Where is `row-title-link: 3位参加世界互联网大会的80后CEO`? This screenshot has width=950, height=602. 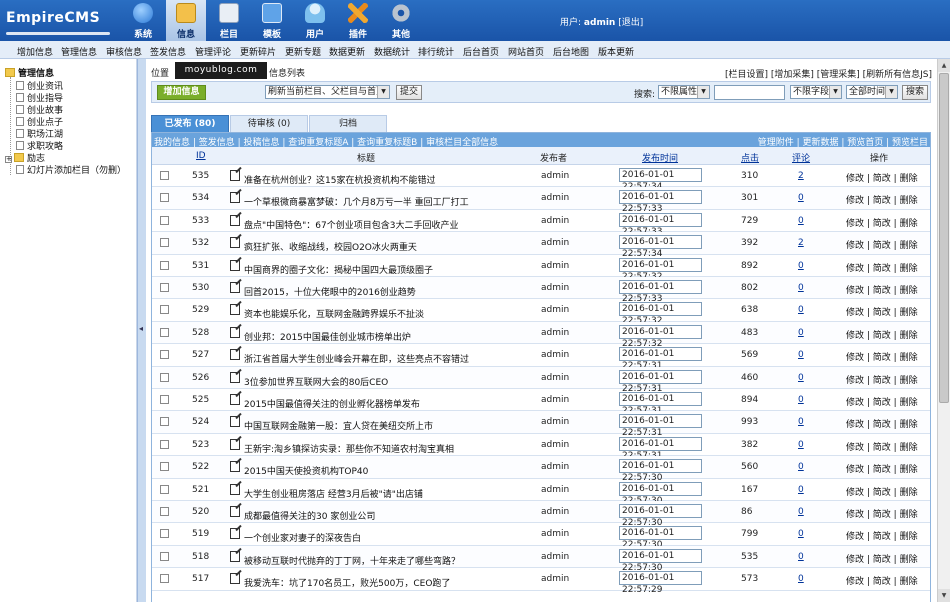 row-title-link: 3位参加世界互联网大会的80后CEO is located at coordinates (316, 381).